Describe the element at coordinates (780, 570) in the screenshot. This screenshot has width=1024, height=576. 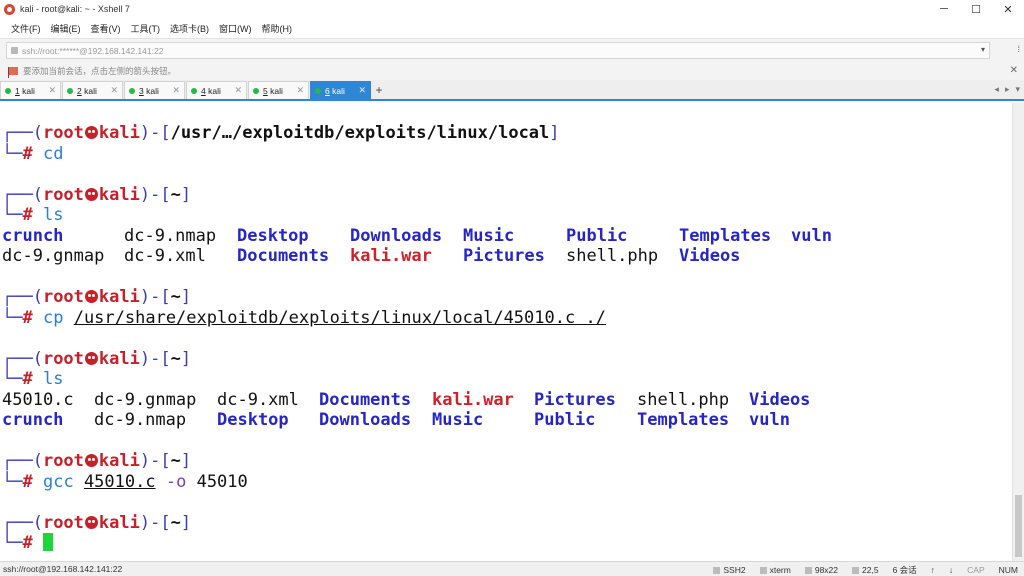
I see `status-term: xterm` at that location.